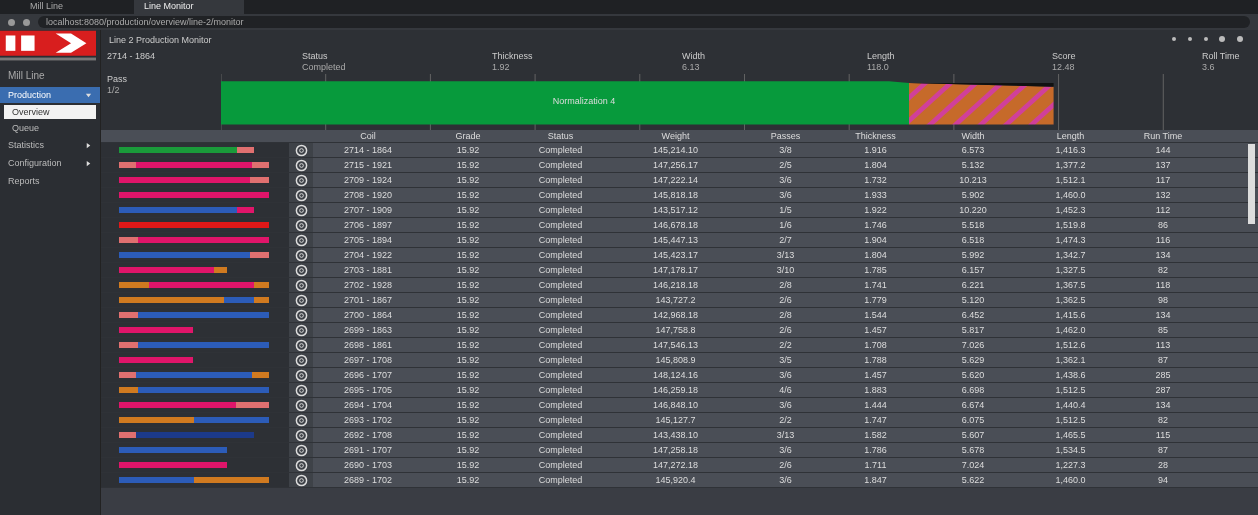  What do you see at coordinates (1163, 136) in the screenshot?
I see `column-header: Run Time` at bounding box center [1163, 136].